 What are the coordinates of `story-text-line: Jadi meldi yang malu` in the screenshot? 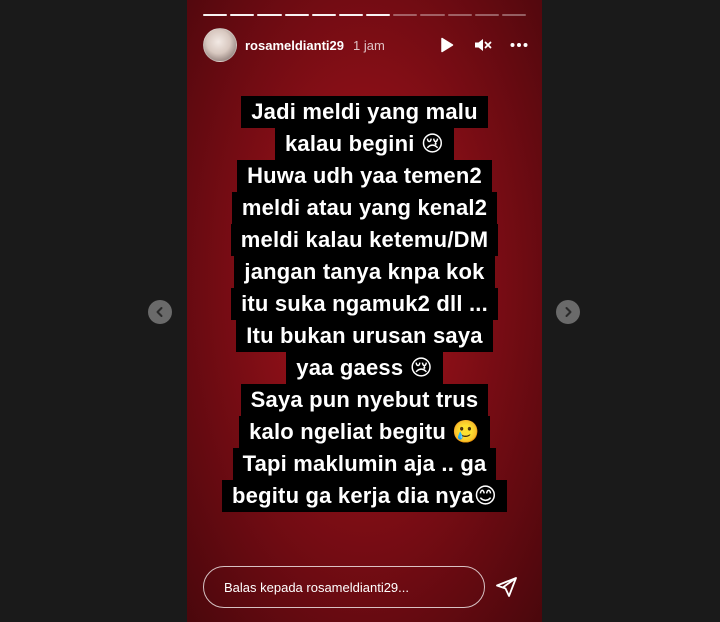 It's located at (364, 112).